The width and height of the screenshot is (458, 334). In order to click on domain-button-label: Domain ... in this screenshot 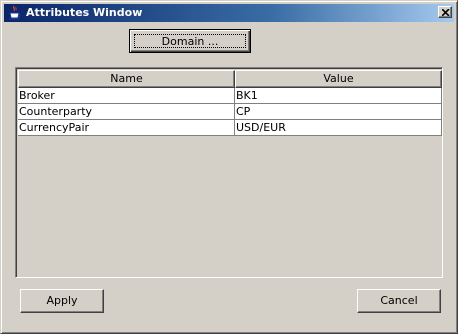, I will do `click(190, 41)`.